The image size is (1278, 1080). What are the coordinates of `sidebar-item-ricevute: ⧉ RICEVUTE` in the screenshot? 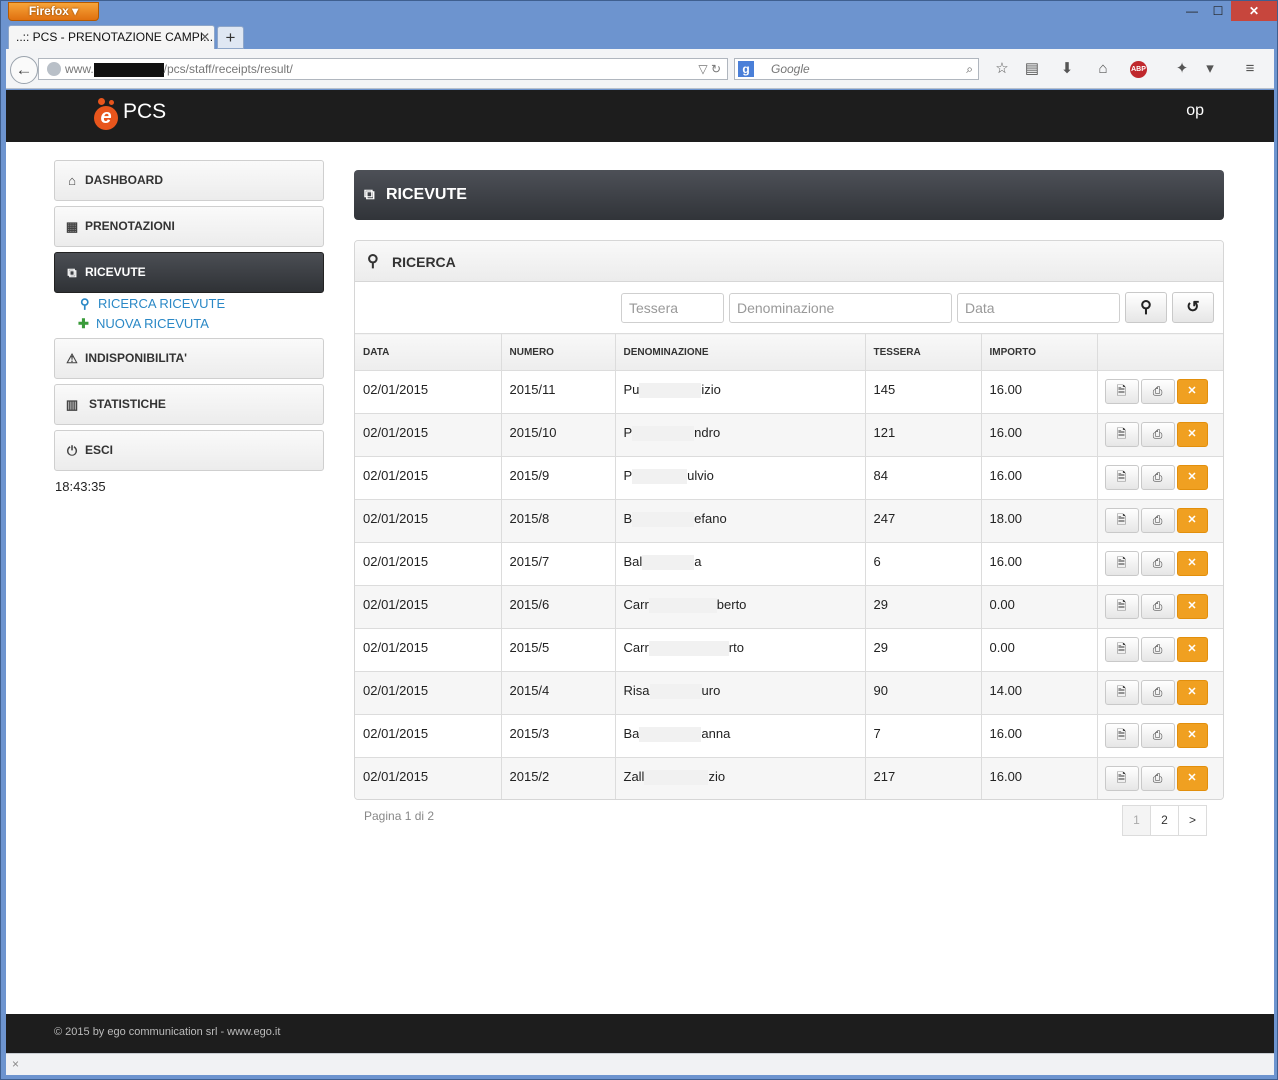 It's located at (189, 272).